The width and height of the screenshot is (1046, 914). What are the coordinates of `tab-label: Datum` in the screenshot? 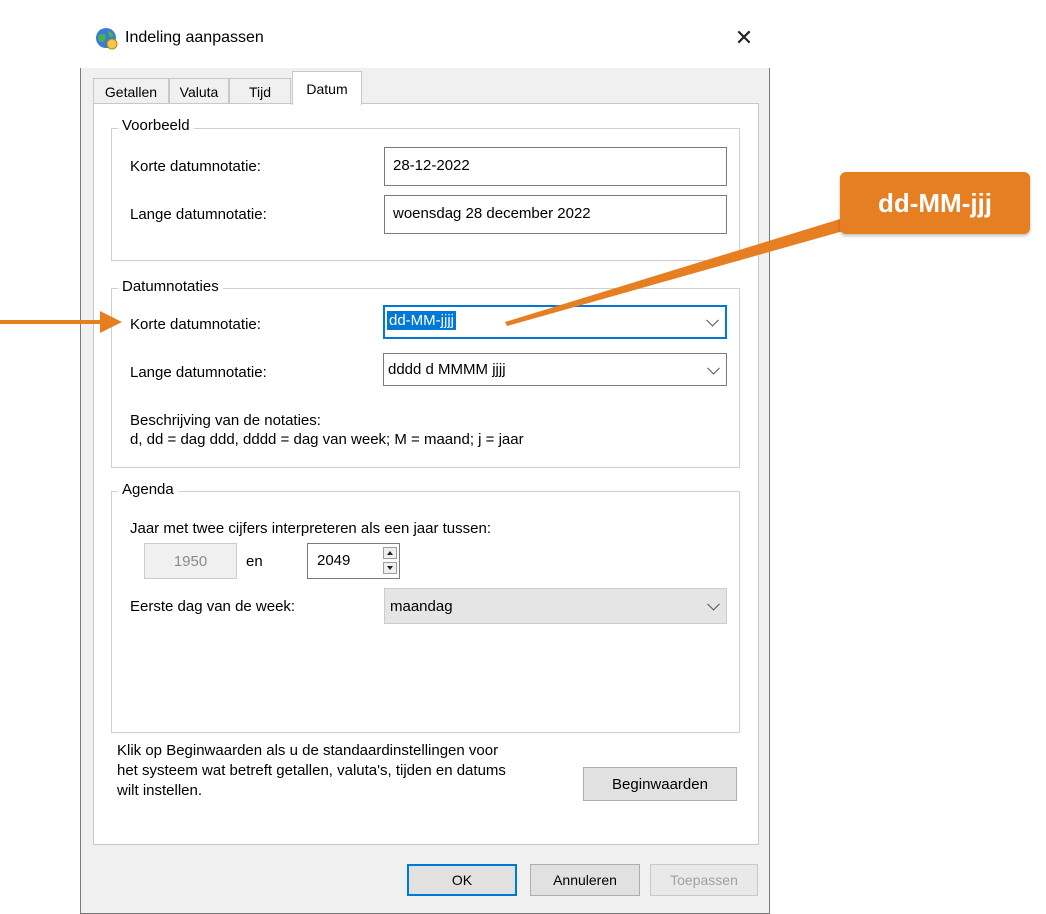 It's located at (327, 88).